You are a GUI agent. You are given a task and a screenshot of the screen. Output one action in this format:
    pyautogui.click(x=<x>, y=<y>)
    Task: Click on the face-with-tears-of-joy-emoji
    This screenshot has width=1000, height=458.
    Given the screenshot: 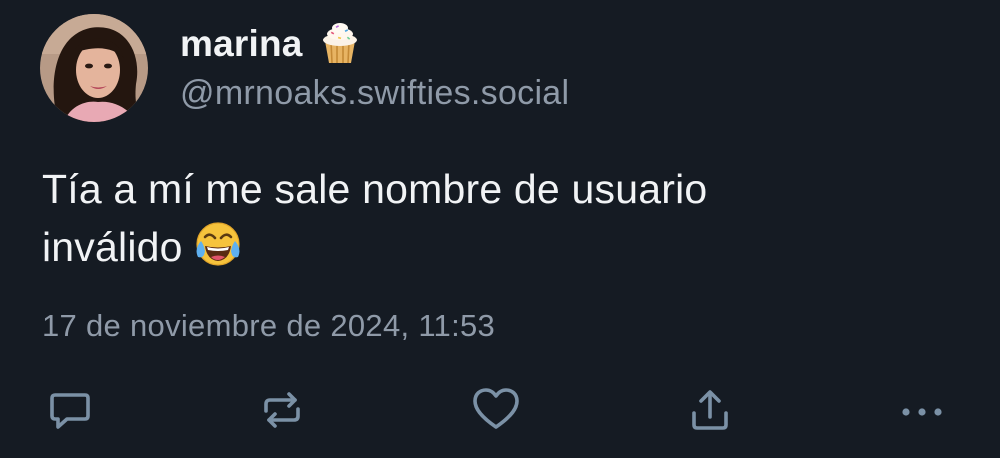 What is the action you would take?
    pyautogui.click(x=218, y=251)
    